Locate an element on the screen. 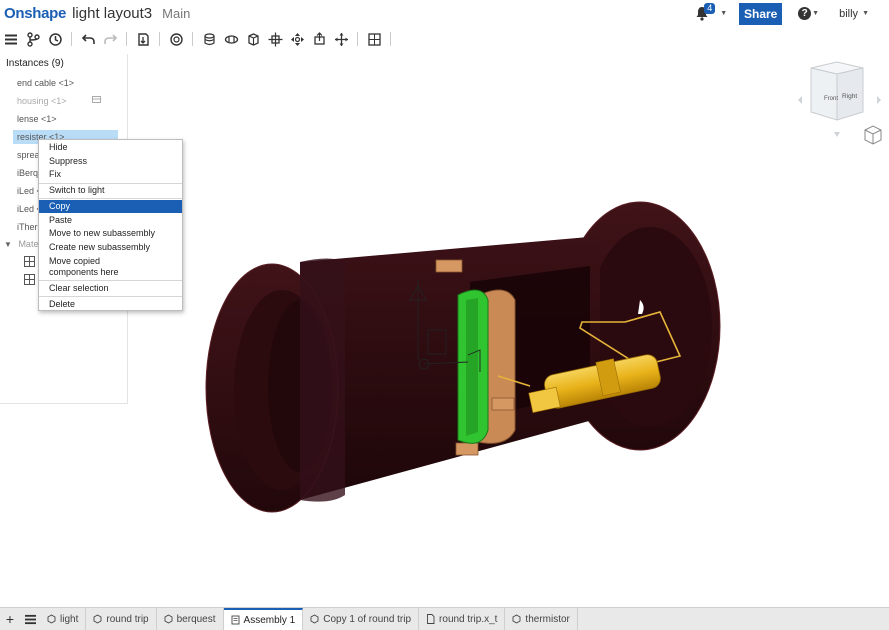 The height and width of the screenshot is (630, 889). menu-button is located at coordinates (11, 39).